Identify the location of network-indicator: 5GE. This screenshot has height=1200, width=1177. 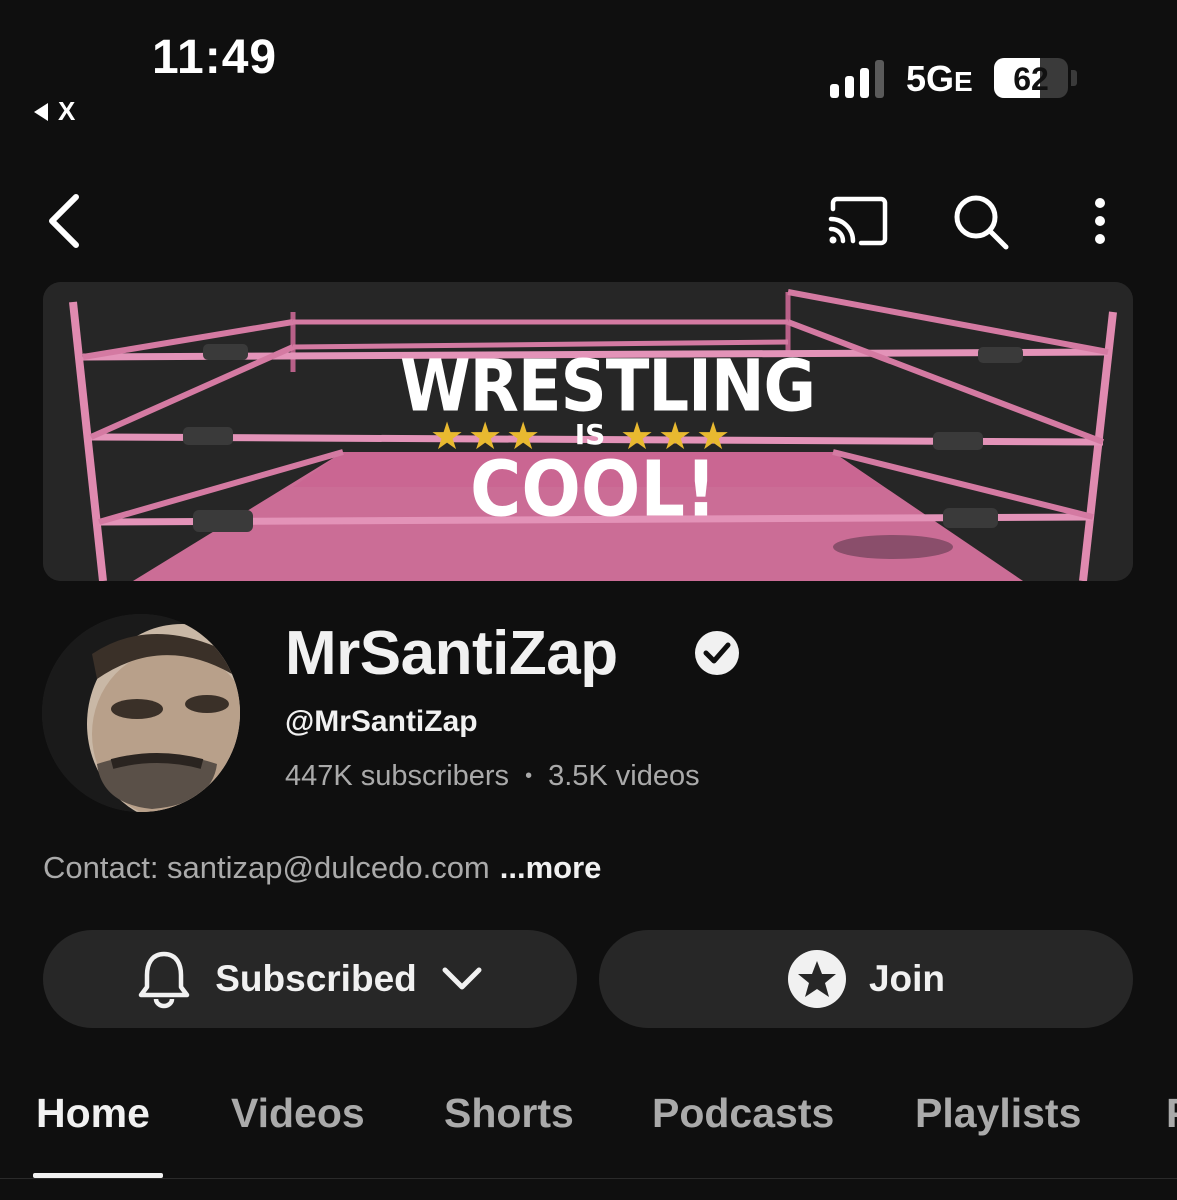
(939, 78).